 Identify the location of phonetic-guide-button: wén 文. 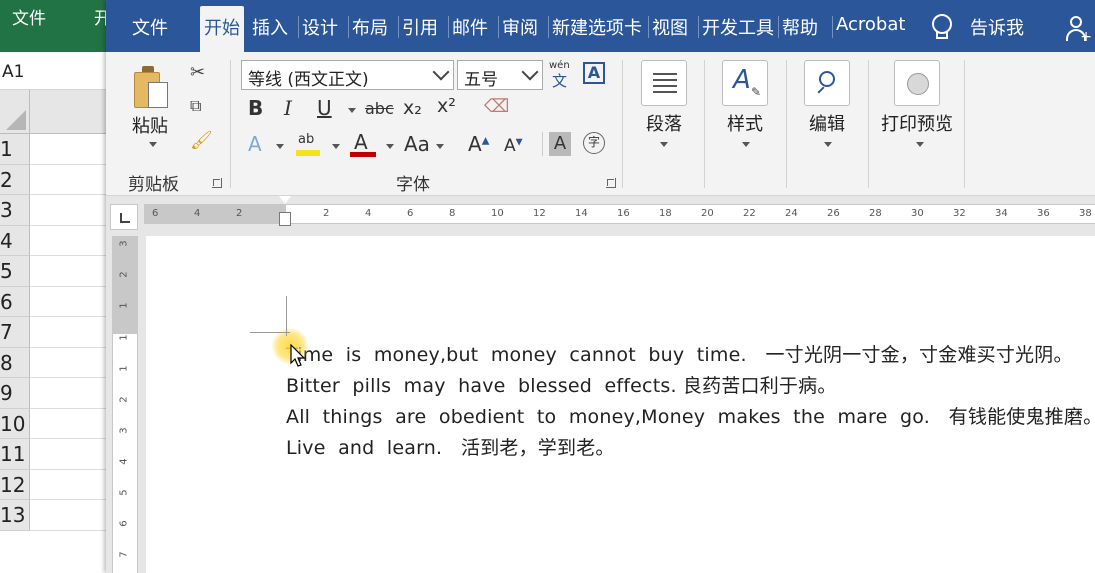
(561, 75).